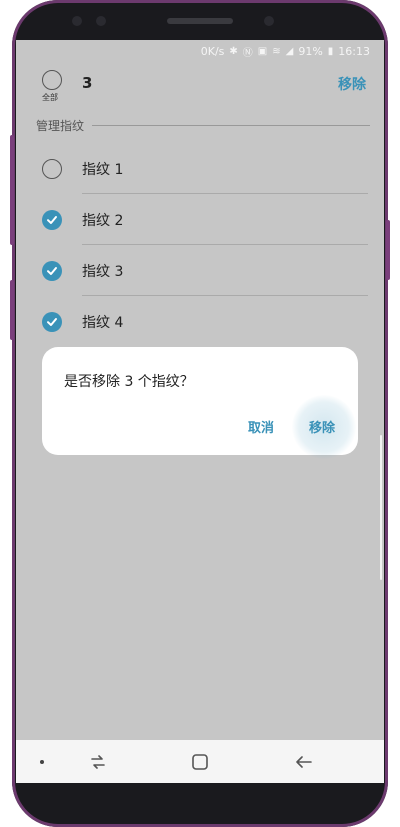 The width and height of the screenshot is (400, 827). I want to click on fingerprint-label: 指纹 2, so click(103, 221).